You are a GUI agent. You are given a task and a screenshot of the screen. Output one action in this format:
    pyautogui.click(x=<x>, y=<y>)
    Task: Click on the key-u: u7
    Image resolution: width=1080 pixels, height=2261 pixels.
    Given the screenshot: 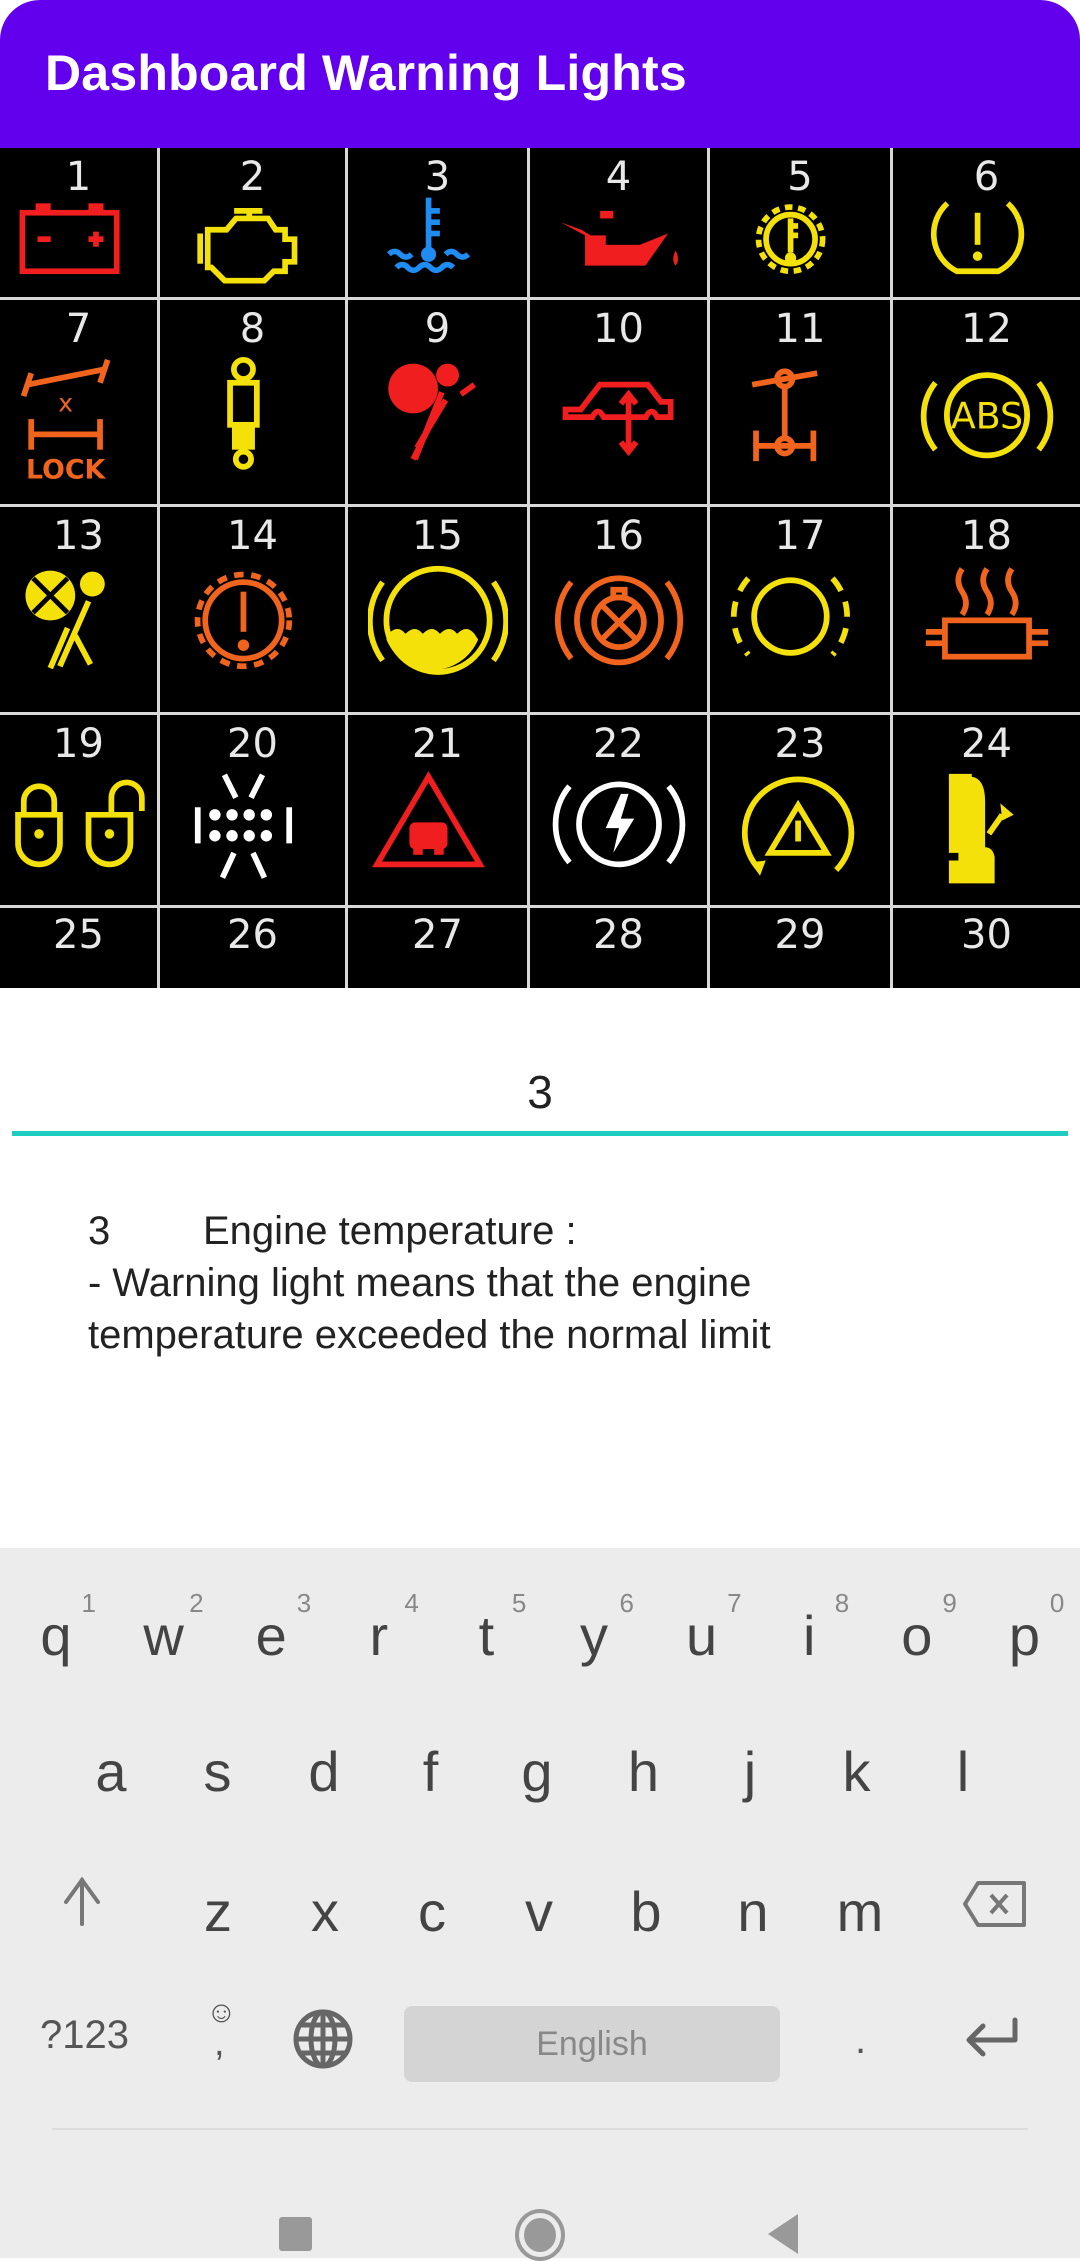 What is the action you would take?
    pyautogui.click(x=702, y=1622)
    